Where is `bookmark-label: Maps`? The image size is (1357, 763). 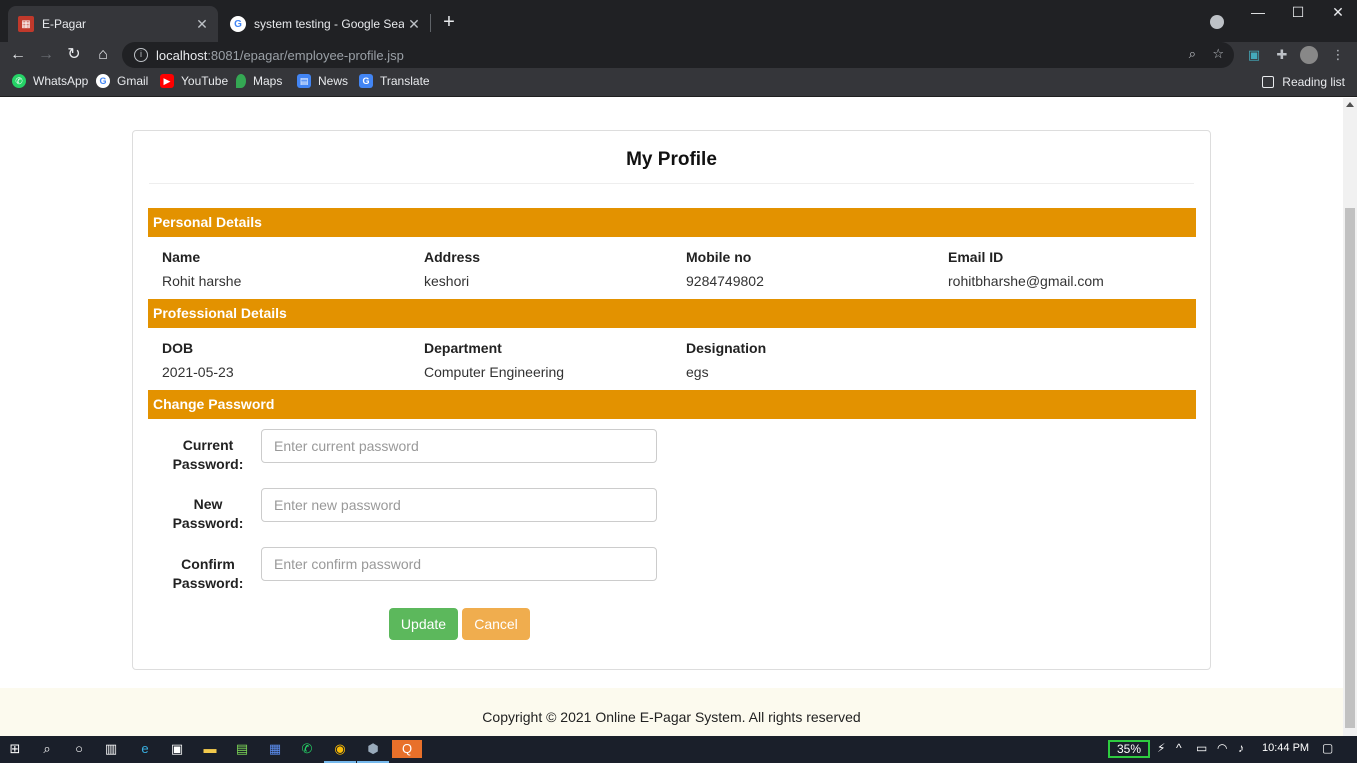
bookmark-label: Maps is located at coordinates (268, 81).